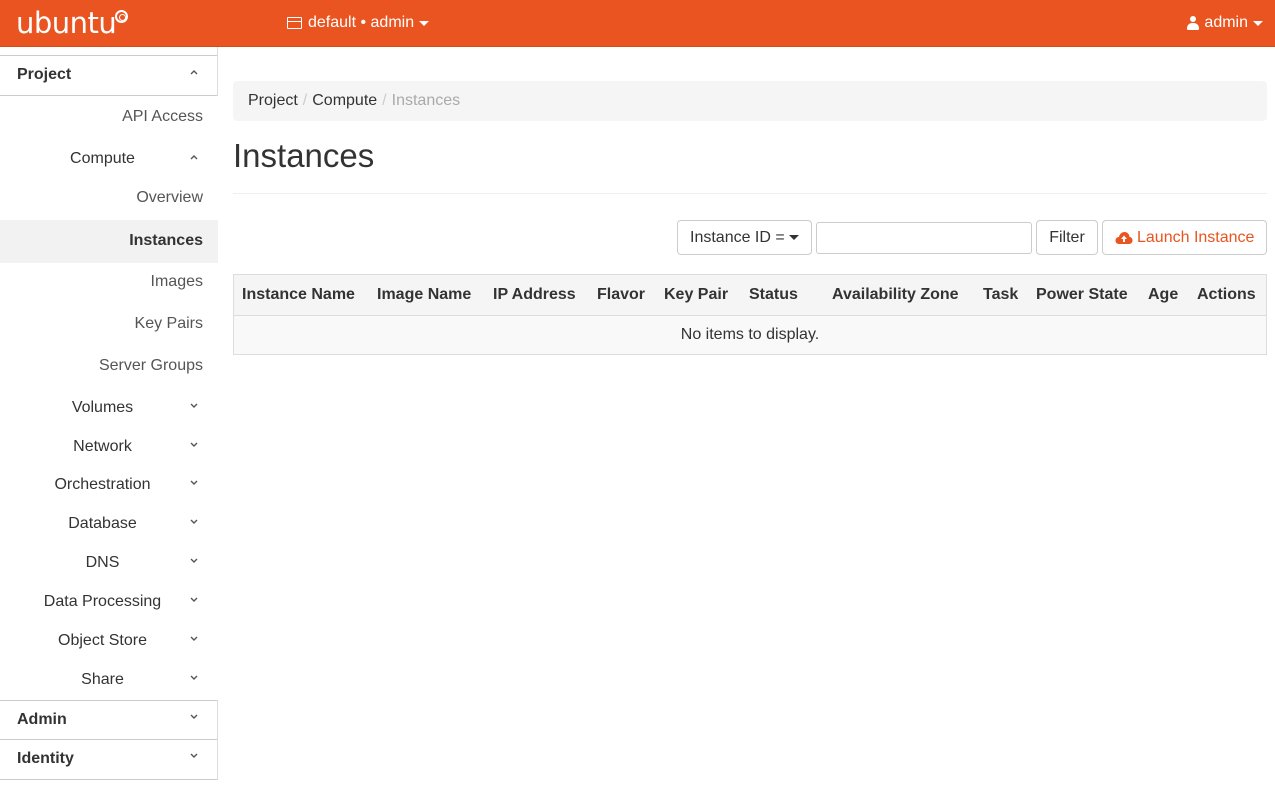 This screenshot has width=1275, height=794. I want to click on sidebar-group-label: DNS, so click(102, 562).